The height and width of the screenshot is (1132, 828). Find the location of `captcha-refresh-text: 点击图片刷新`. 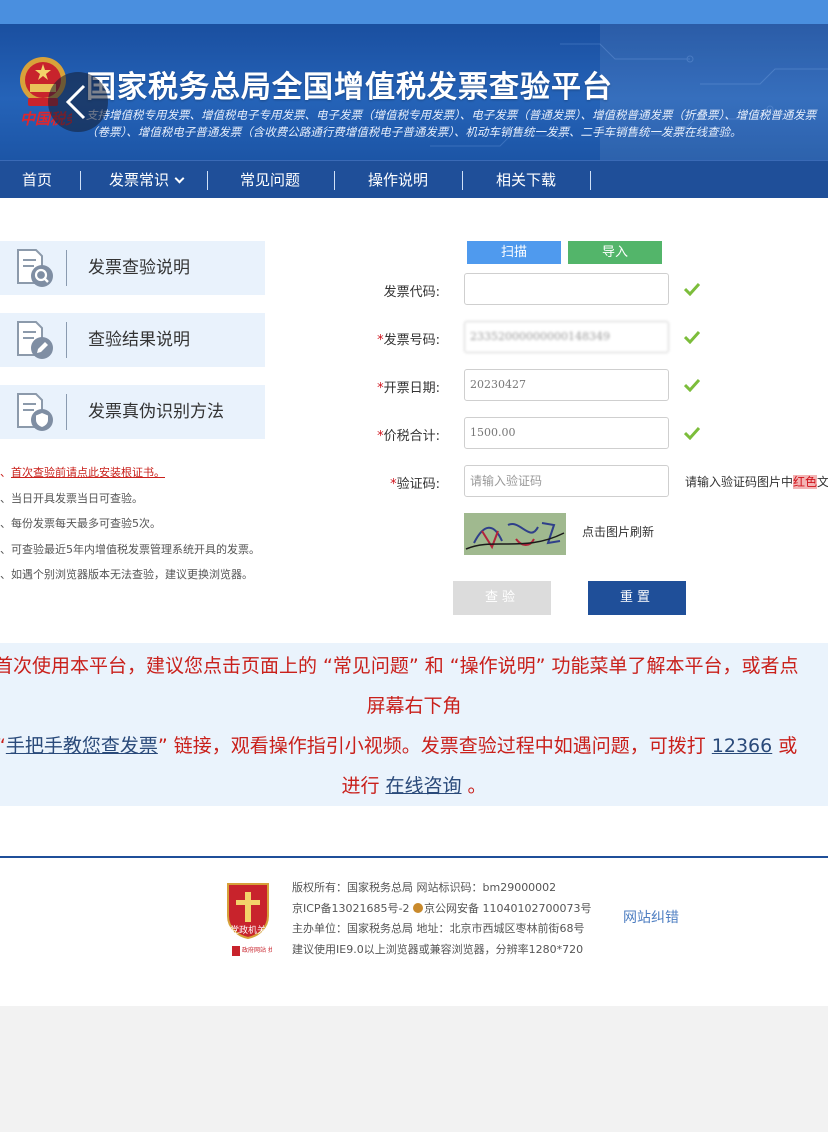

captcha-refresh-text: 点击图片刷新 is located at coordinates (618, 531).